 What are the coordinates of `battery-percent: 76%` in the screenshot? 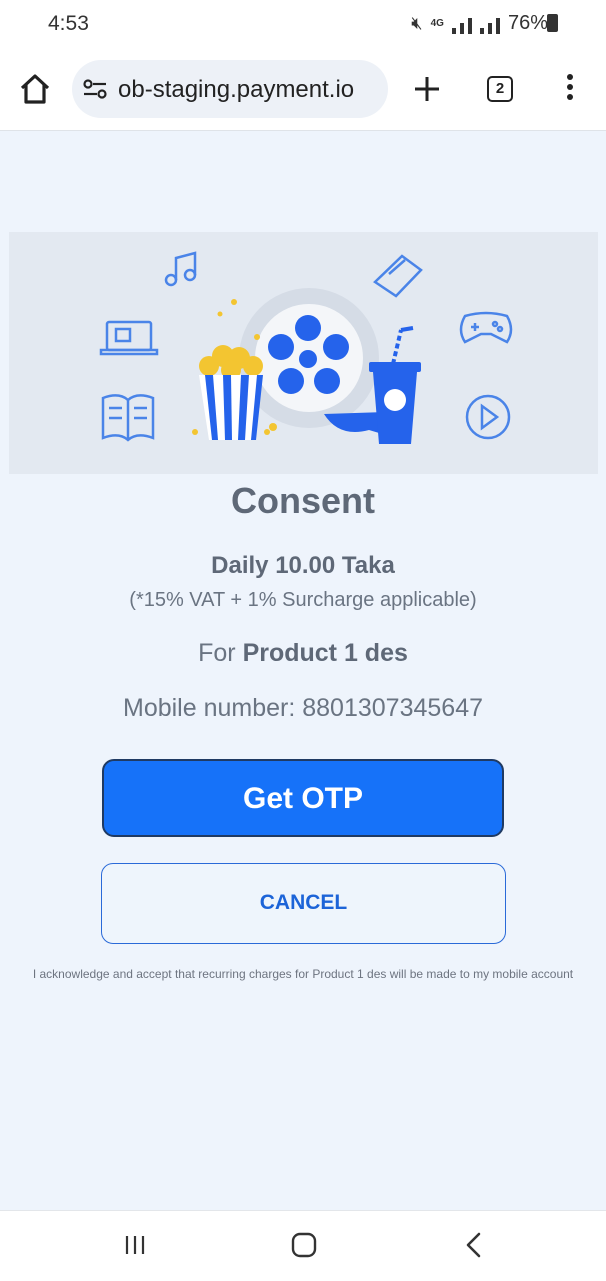 It's located at (527, 23).